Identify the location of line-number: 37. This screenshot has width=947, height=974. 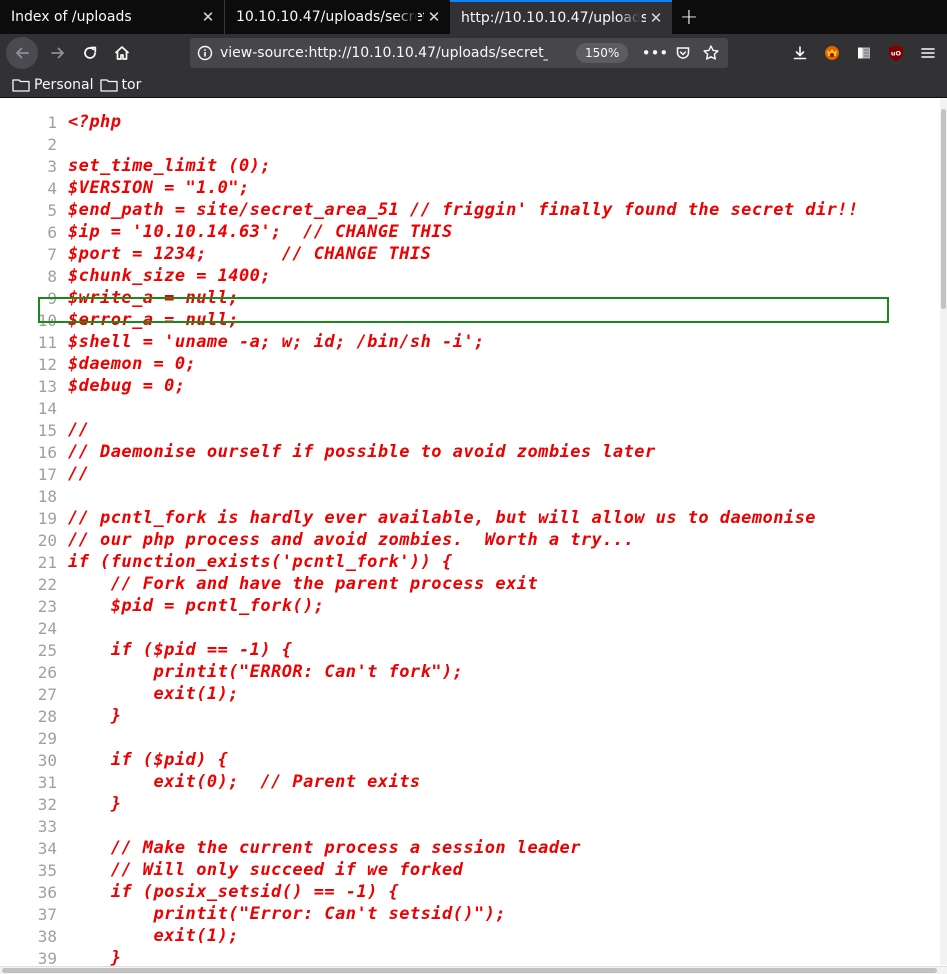
(47, 914).